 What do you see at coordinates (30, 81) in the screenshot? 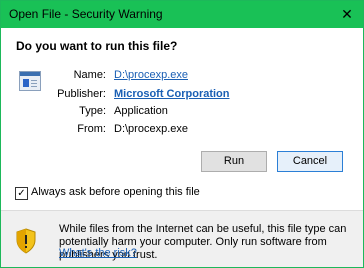
I see `application-file-icon` at bounding box center [30, 81].